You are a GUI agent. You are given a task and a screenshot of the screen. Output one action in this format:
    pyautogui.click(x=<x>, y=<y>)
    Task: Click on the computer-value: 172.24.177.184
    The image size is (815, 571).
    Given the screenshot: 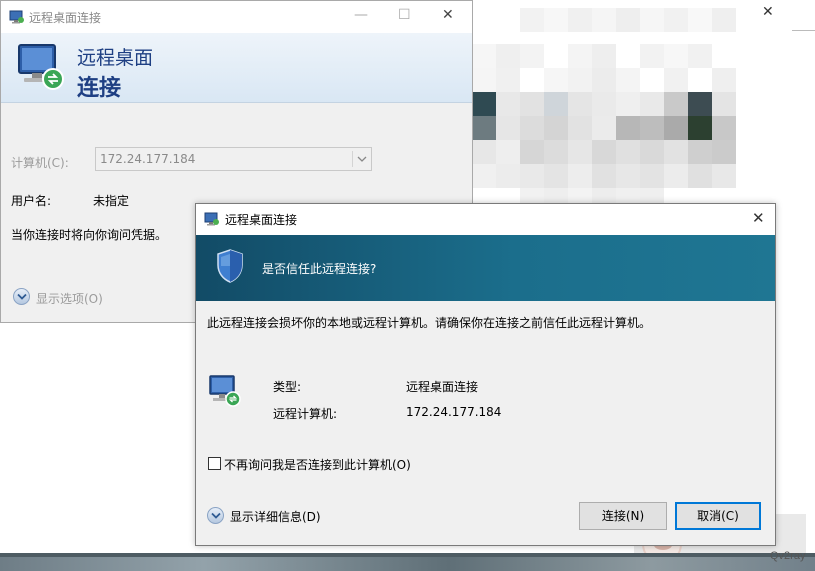 What is the action you would take?
    pyautogui.click(x=148, y=159)
    